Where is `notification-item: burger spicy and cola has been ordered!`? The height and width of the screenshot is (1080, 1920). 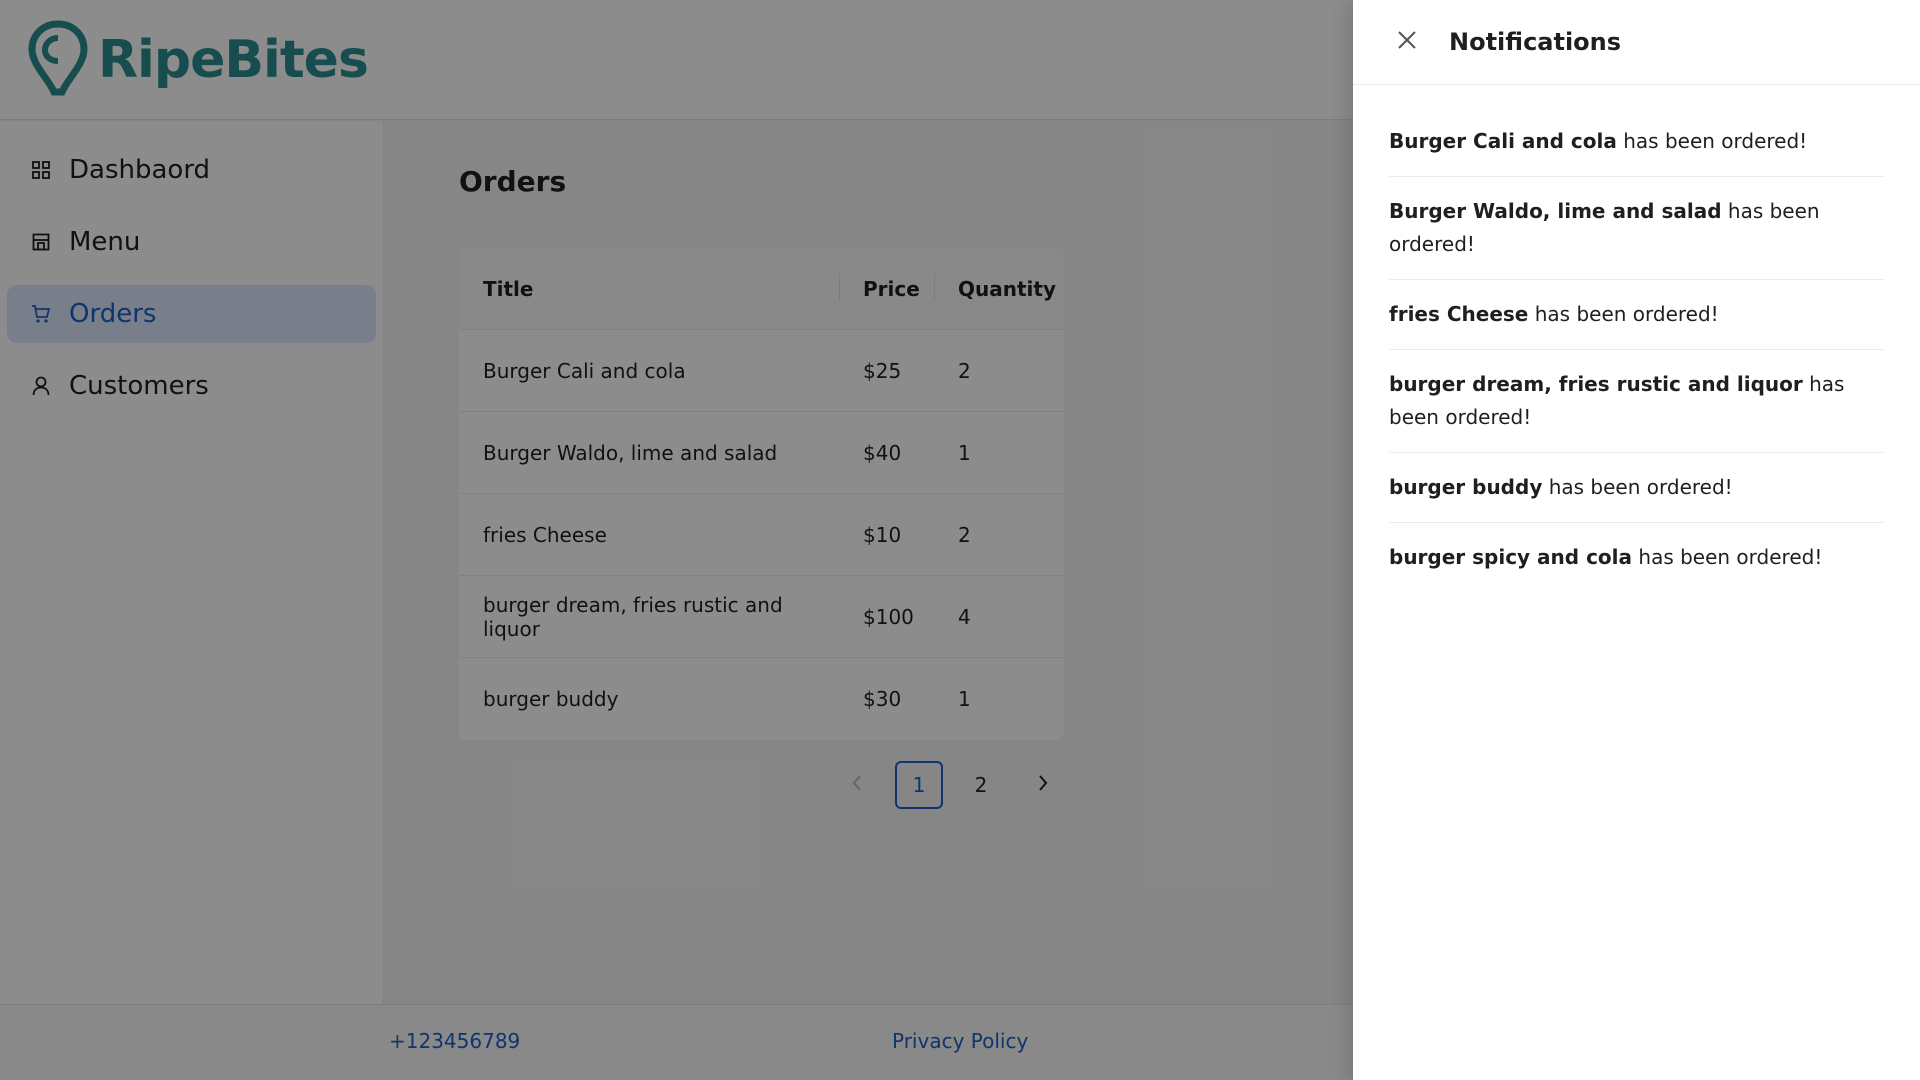
notification-item: burger spicy and cola has been ordered! is located at coordinates (1636, 557).